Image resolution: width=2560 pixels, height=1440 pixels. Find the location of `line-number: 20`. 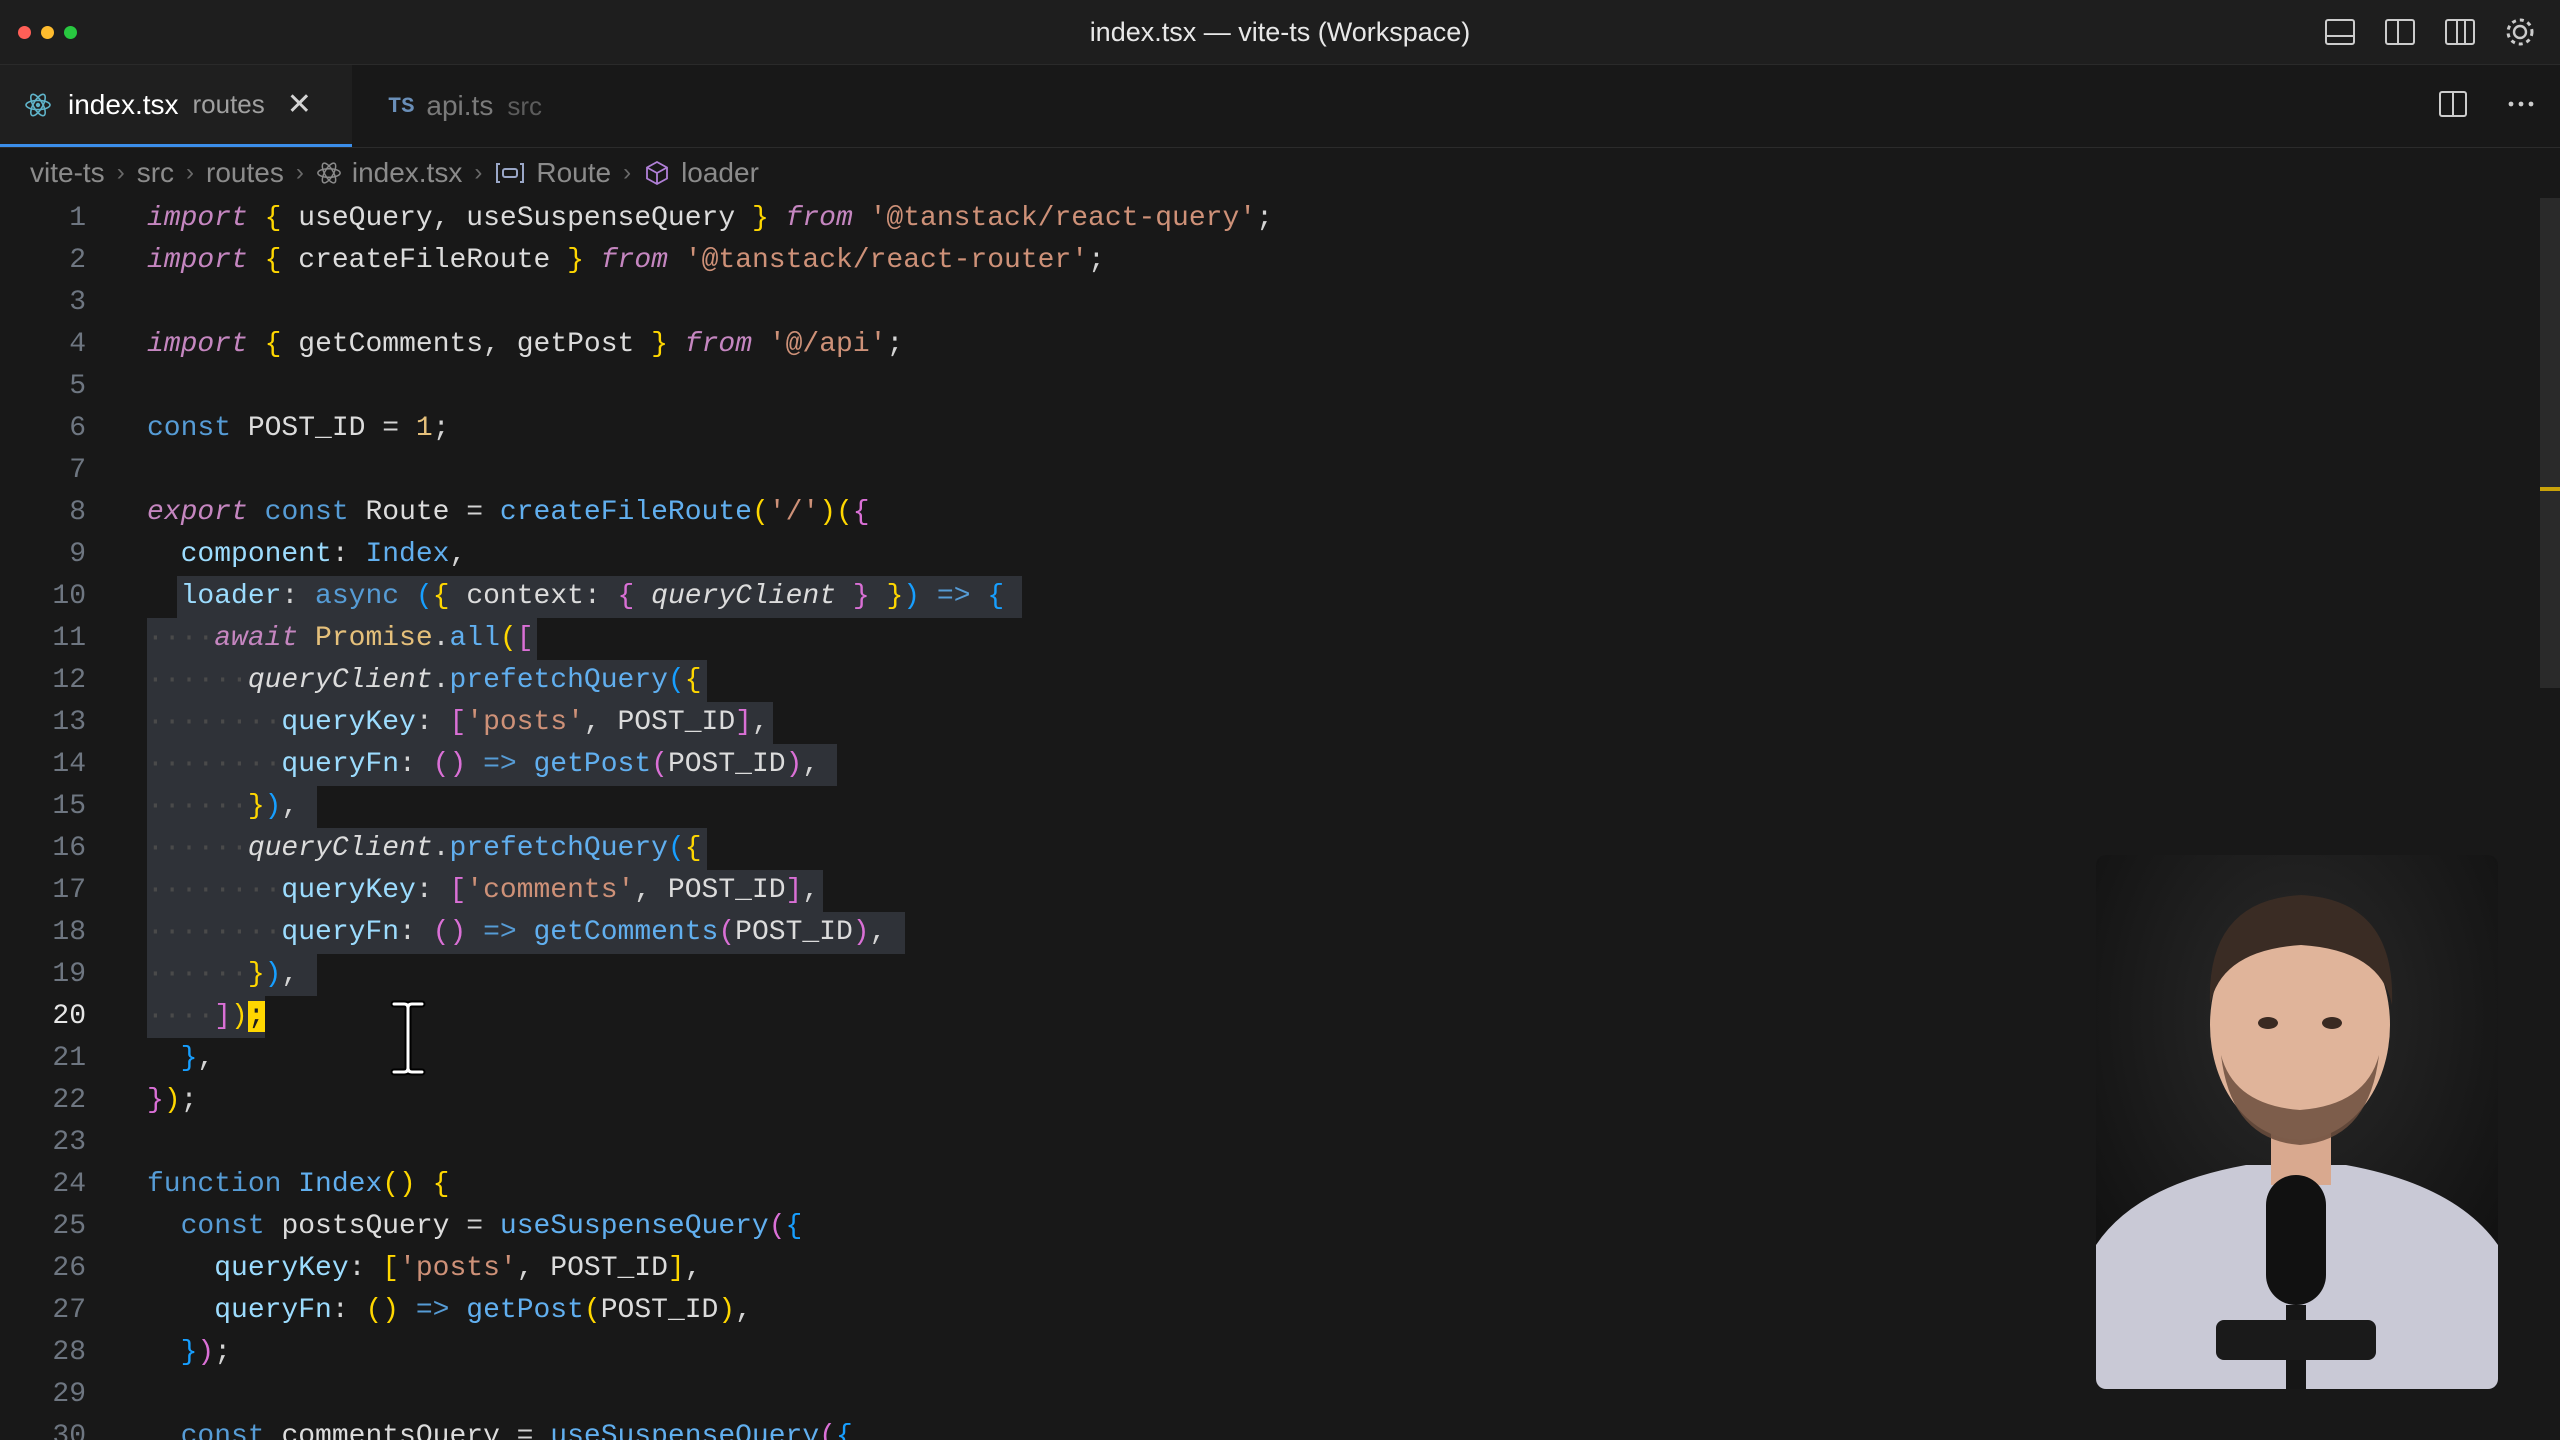

line-number: 20 is located at coordinates (69, 1016).